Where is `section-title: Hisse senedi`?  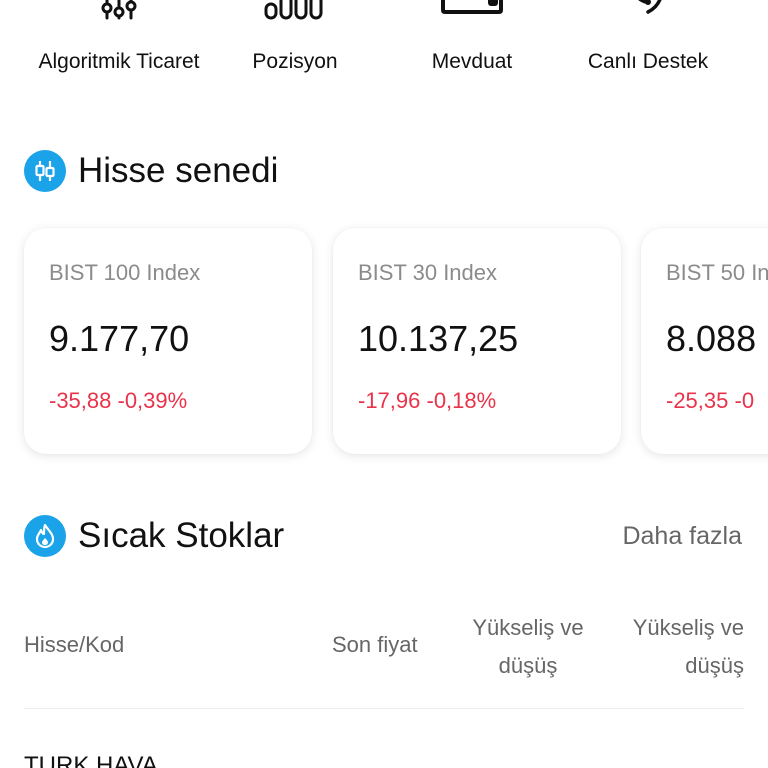 section-title: Hisse senedi is located at coordinates (178, 170).